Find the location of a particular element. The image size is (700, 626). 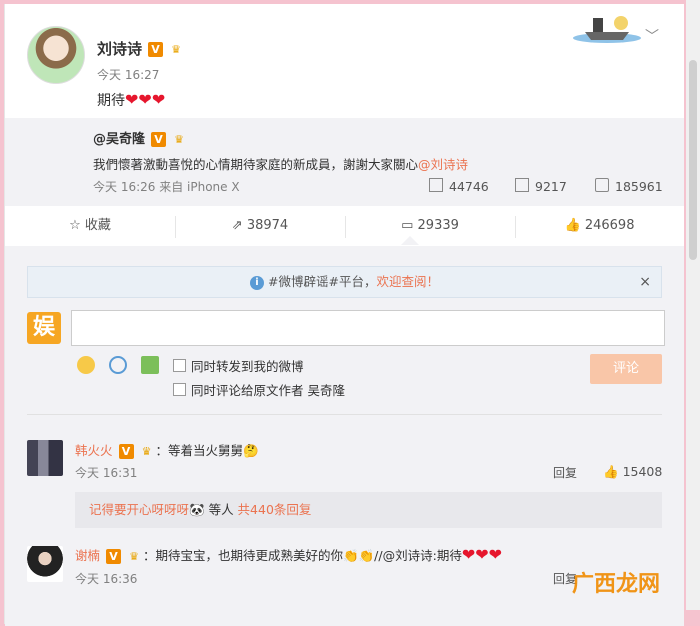

repost-like-stat: 185961 is located at coordinates (629, 186).